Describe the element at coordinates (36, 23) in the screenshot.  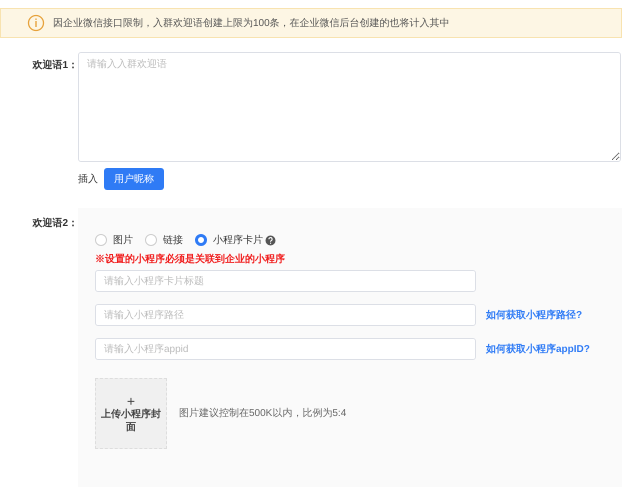
I see `info-icon` at that location.